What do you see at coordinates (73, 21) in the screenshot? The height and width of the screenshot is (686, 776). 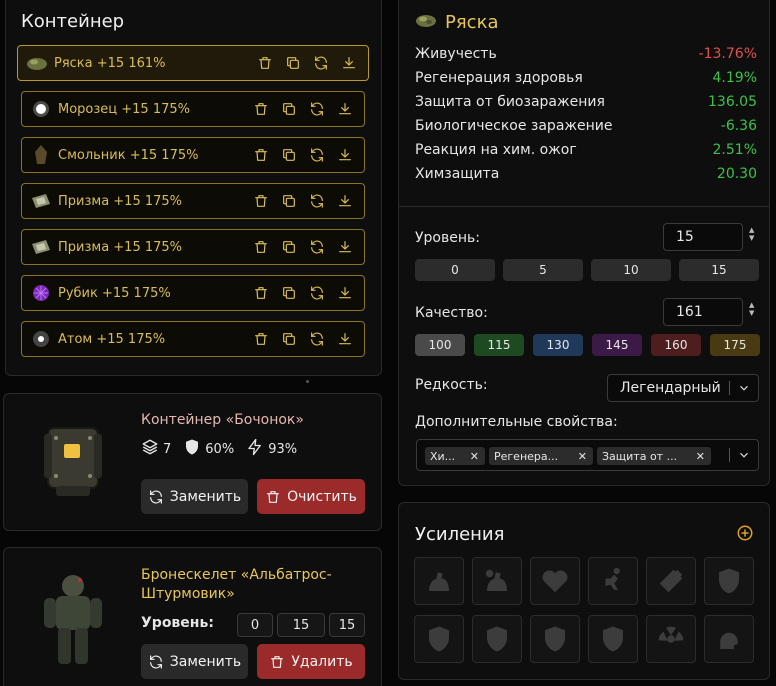 I see `container-title: Контейнер` at bounding box center [73, 21].